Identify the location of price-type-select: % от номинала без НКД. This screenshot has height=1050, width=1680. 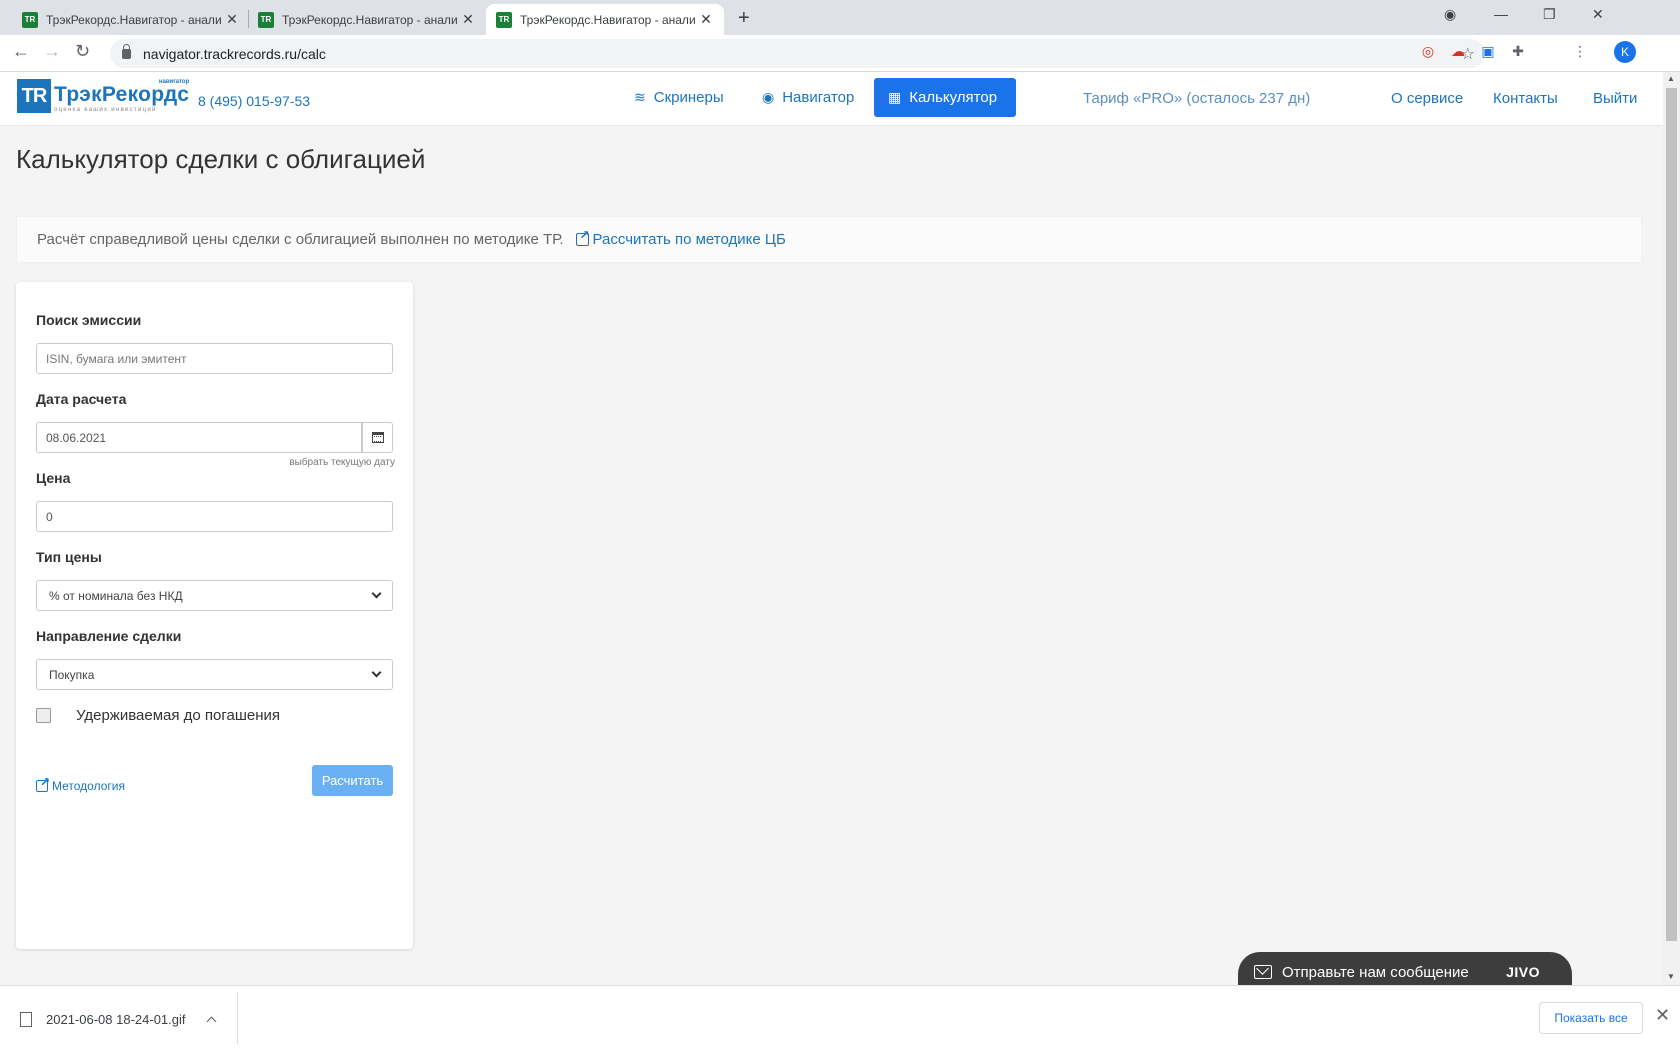
(214, 595).